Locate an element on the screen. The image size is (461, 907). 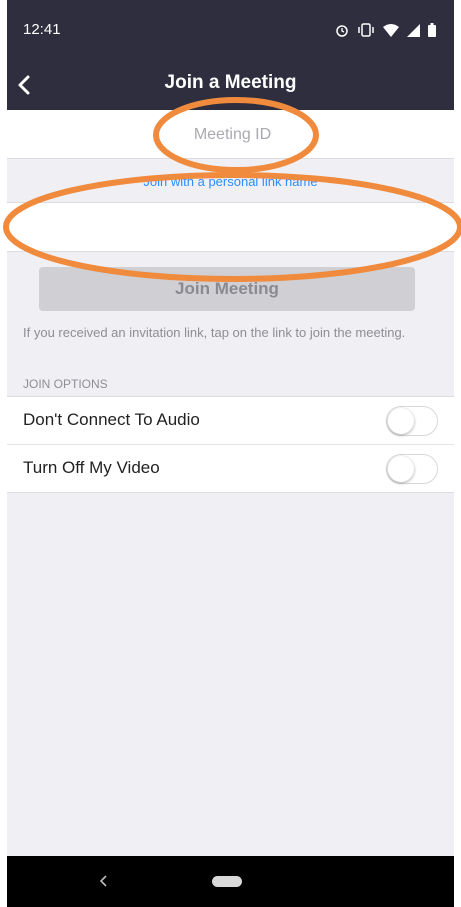
screen-name-row is located at coordinates (230, 227).